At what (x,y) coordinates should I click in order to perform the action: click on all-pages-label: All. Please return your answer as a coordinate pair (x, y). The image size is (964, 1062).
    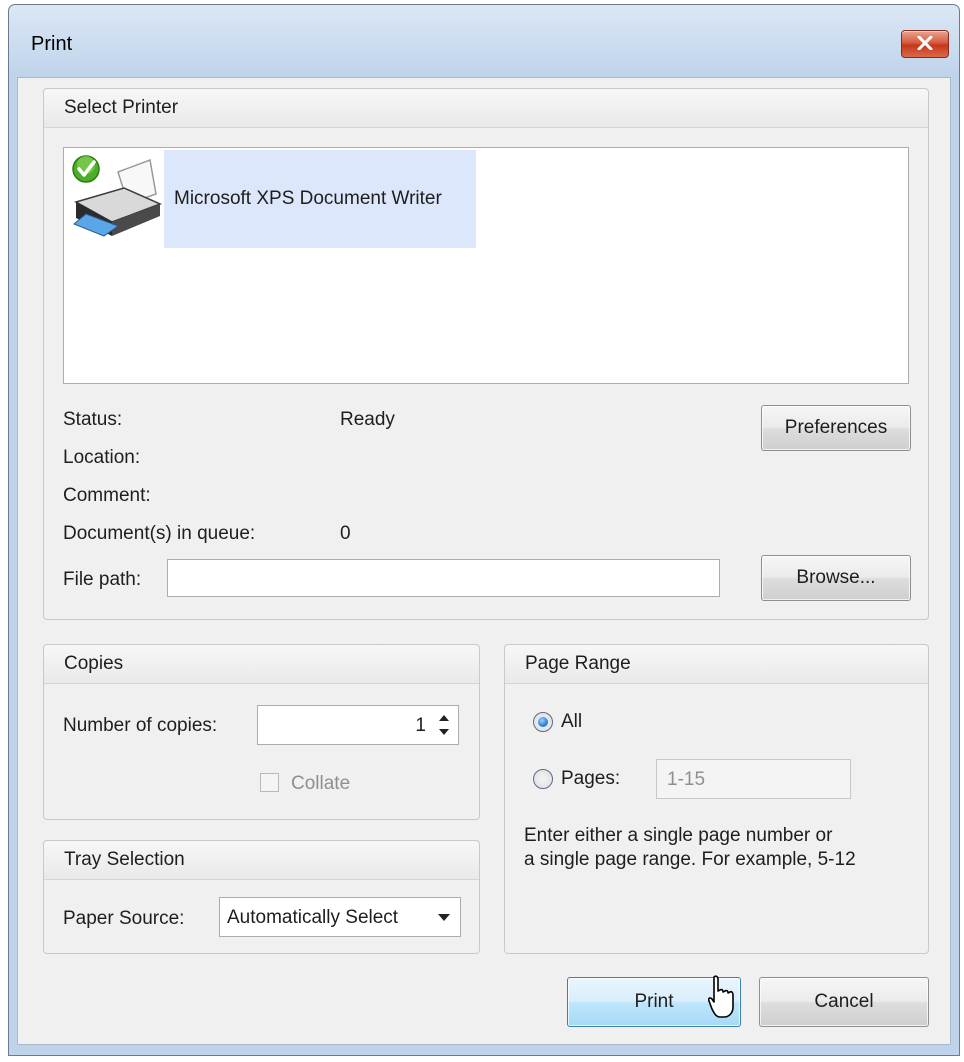
    Looking at the image, I should click on (572, 721).